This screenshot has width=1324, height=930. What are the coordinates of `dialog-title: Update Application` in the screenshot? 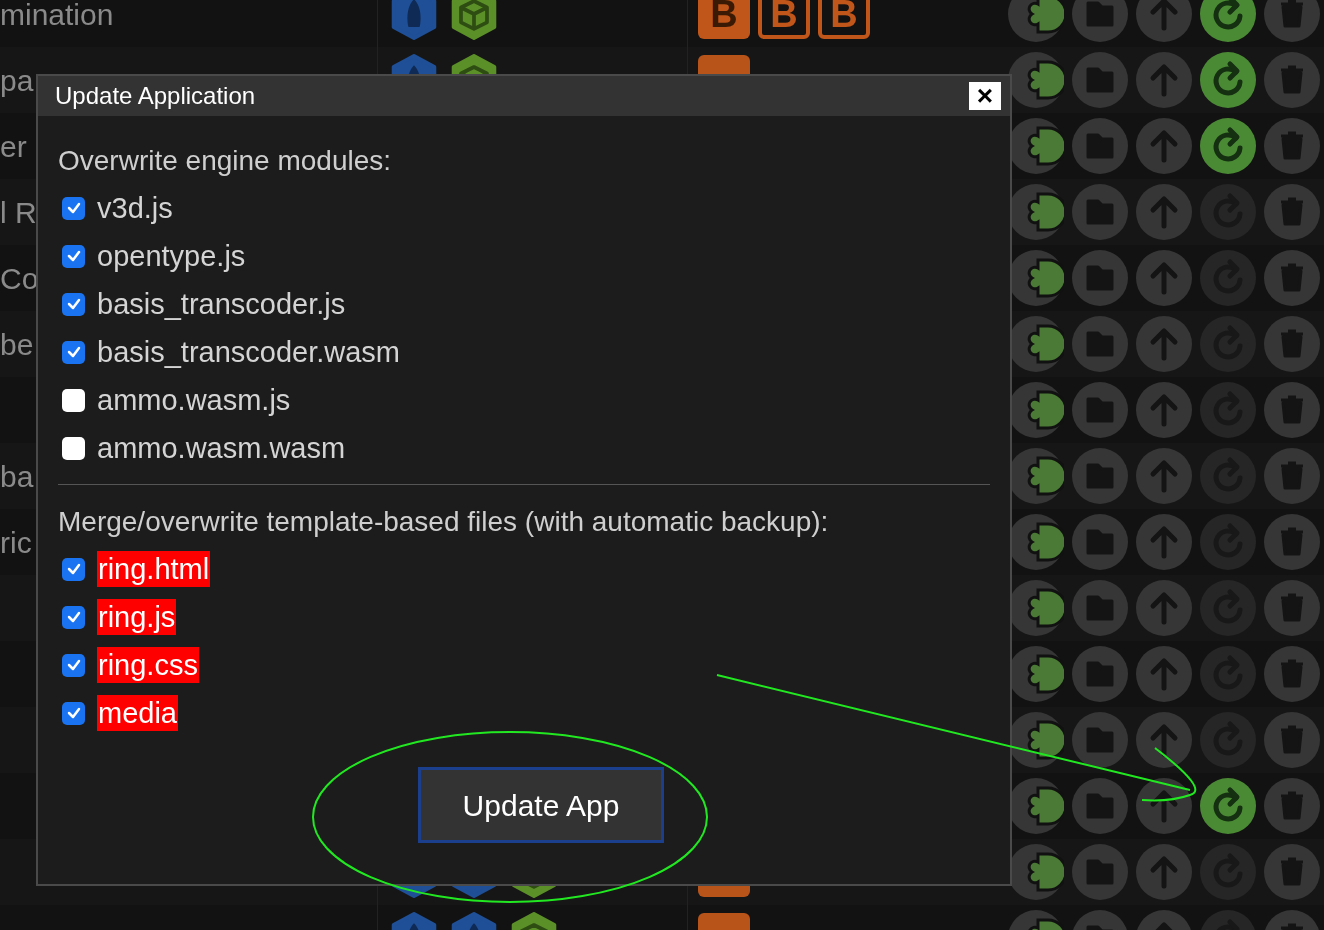 It's located at (155, 96).